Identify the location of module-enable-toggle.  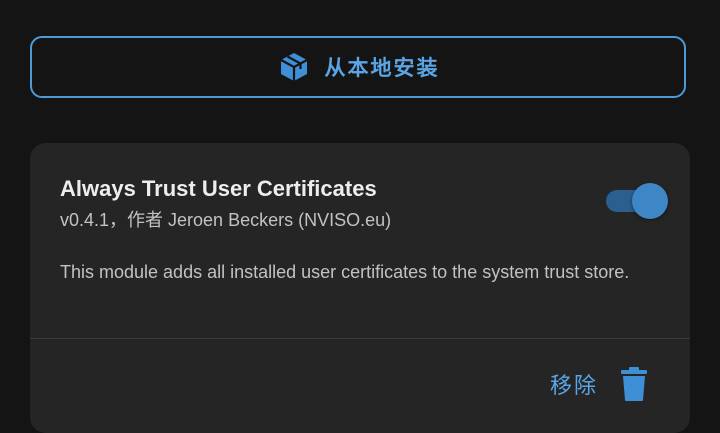
(637, 201).